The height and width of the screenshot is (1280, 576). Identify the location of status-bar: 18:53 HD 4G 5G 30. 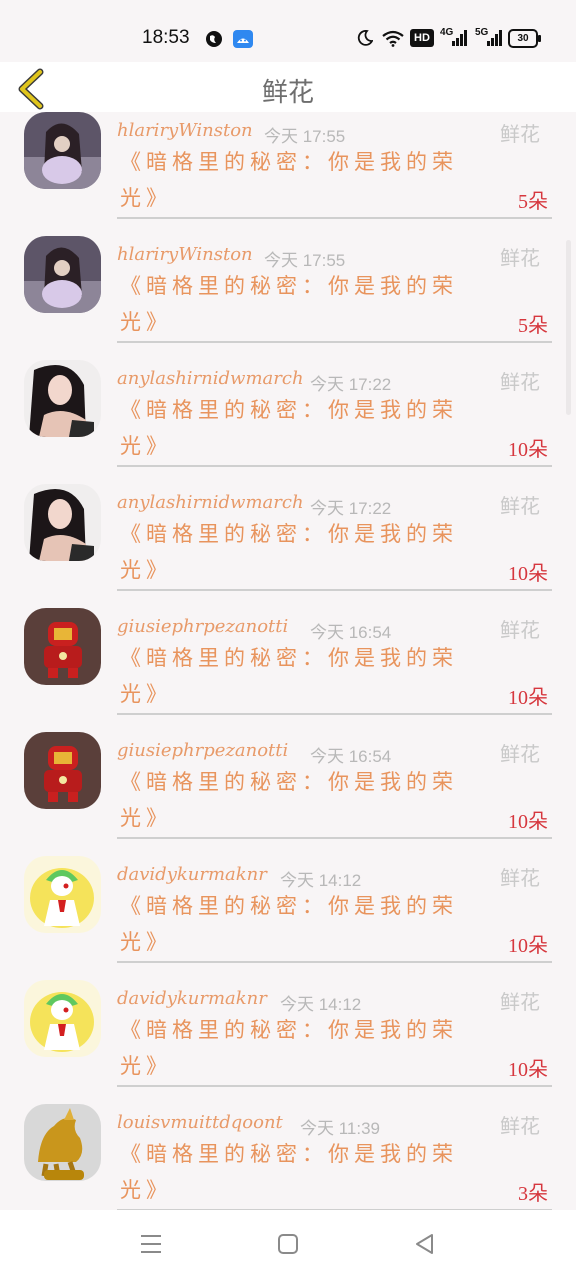
(288, 31).